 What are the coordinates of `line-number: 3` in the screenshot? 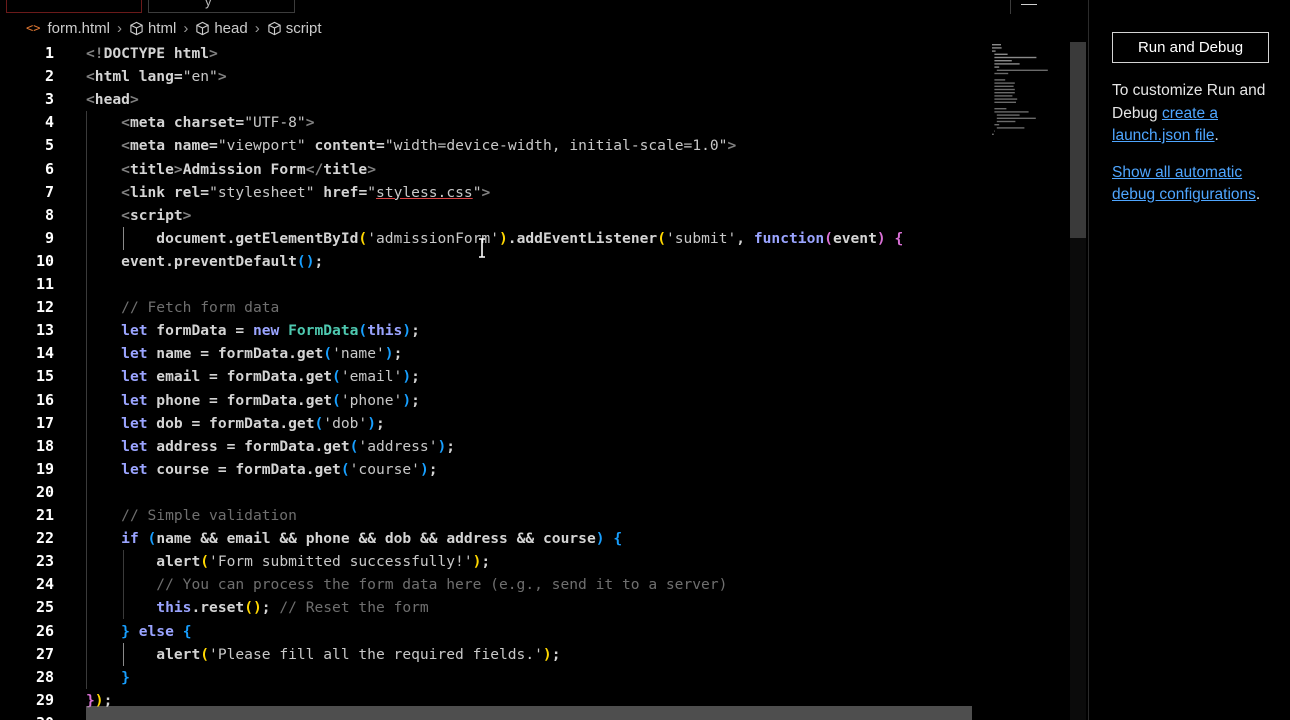 It's located at (49, 99).